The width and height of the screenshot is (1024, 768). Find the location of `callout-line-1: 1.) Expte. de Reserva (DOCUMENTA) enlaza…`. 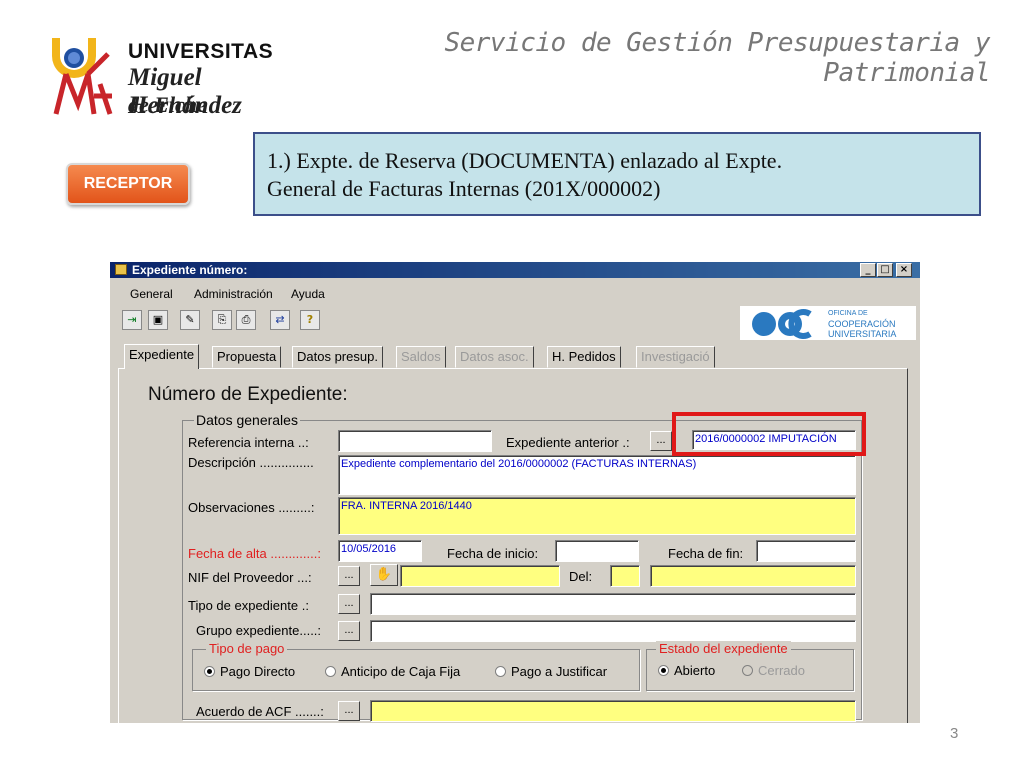

callout-line-1: 1.) Expte. de Reserva (DOCUMENTA) enlaza… is located at coordinates (525, 160).